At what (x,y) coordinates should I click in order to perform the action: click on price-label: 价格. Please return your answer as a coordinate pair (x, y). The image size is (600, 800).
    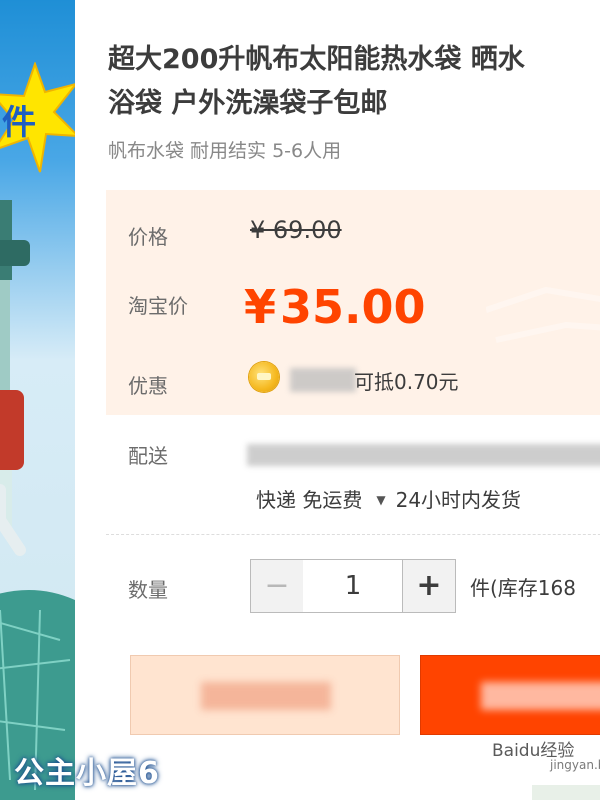
    Looking at the image, I should click on (148, 237).